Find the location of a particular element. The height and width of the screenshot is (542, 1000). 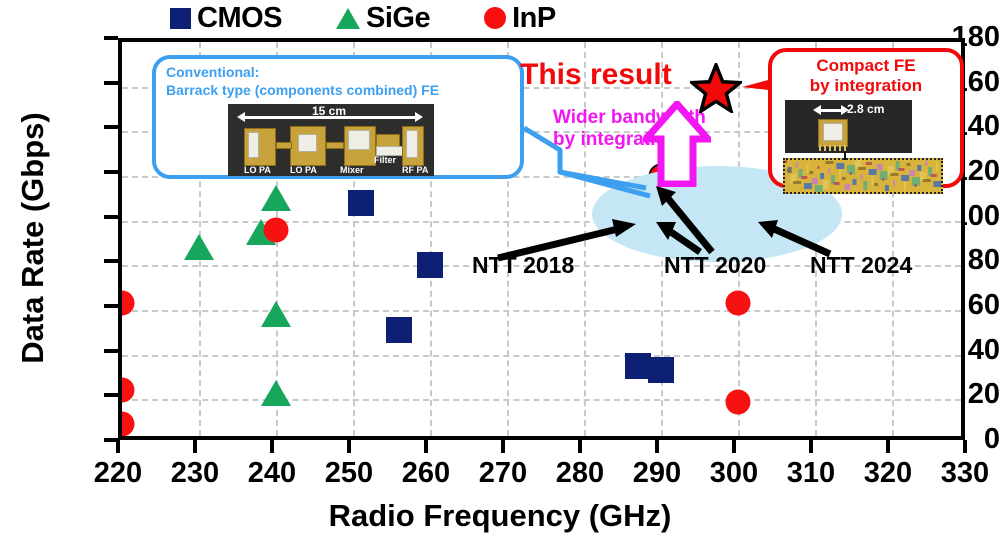

legend-label-inp: InP is located at coordinates (534, 17).